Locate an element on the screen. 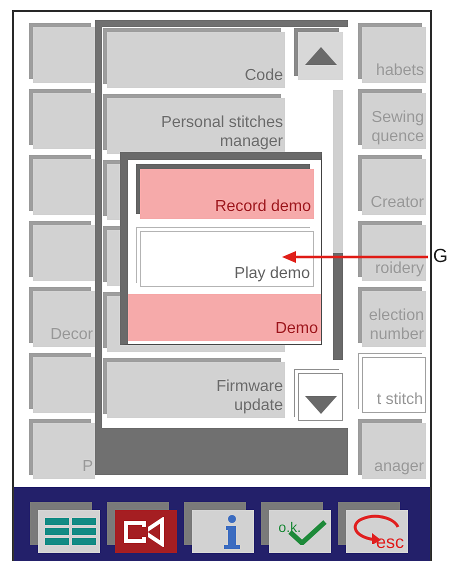 The image size is (462, 561). demo-option-button: Record demo is located at coordinates (227, 194).